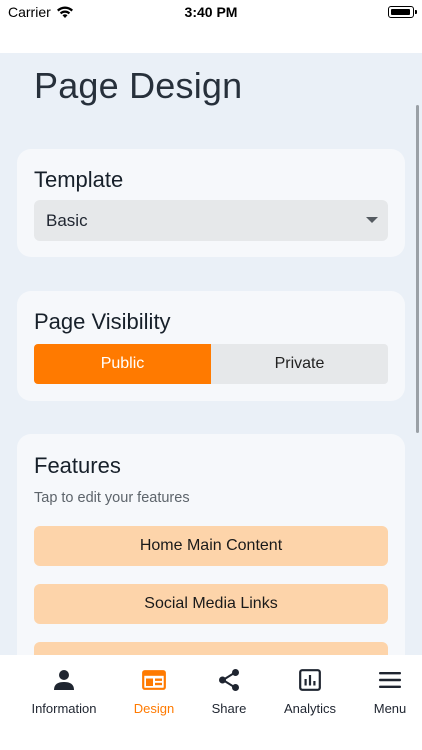 This screenshot has height=750, width=422. What do you see at coordinates (390, 708) in the screenshot?
I see `tab-label-menu: Menu` at bounding box center [390, 708].